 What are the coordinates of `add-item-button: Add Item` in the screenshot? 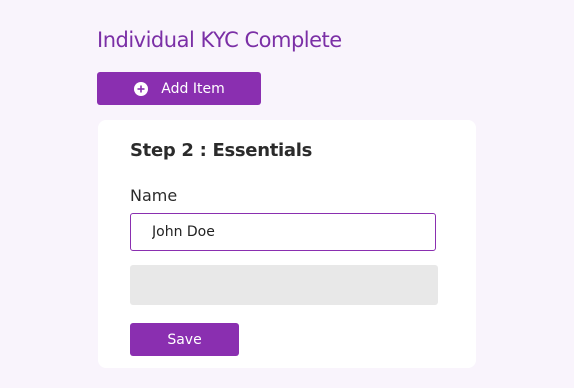 It's located at (179, 88).